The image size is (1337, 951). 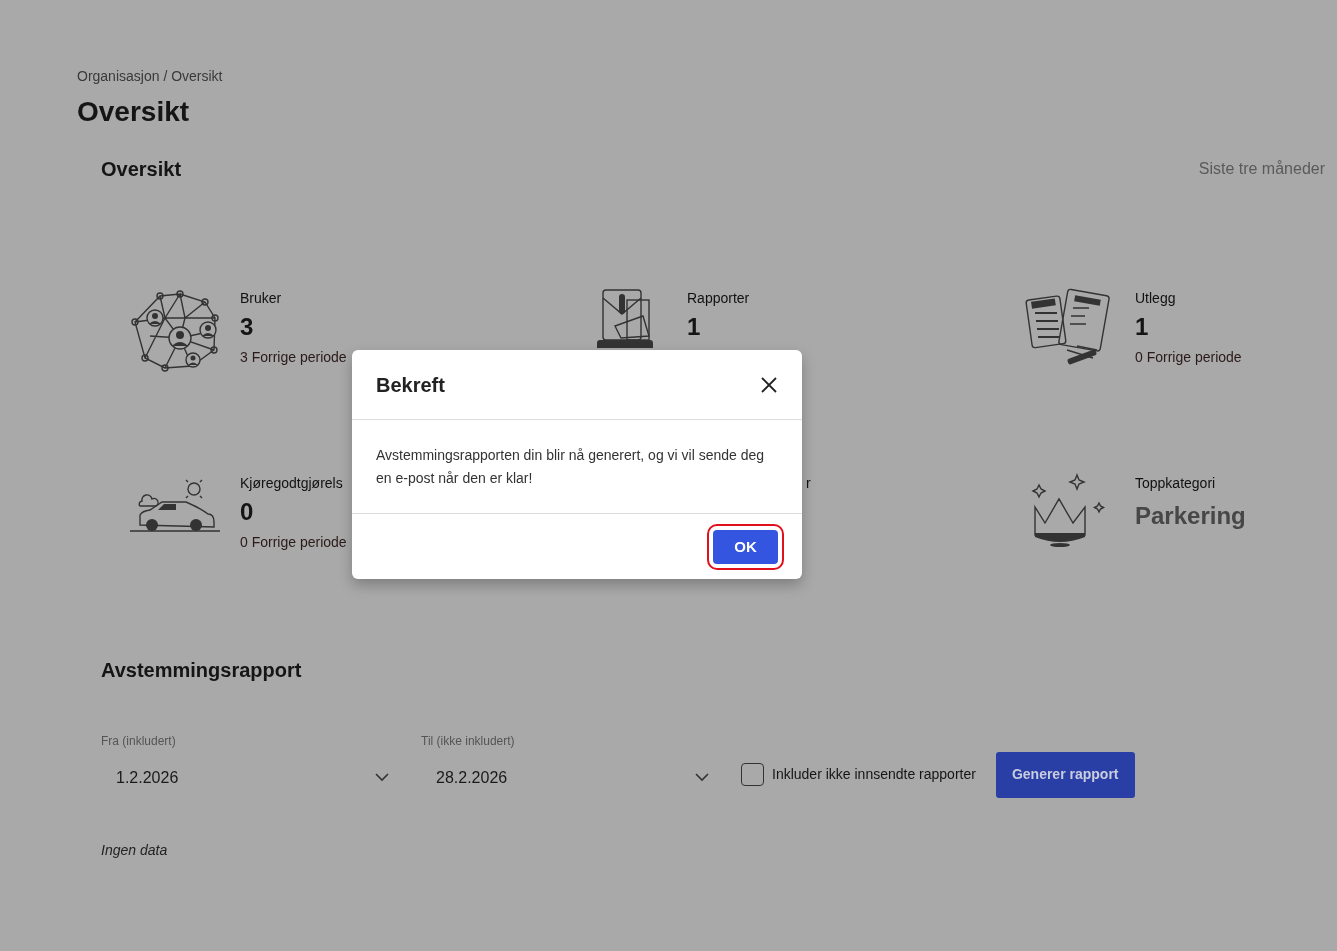 What do you see at coordinates (261, 298) in the screenshot?
I see `stat-label: Bruker` at bounding box center [261, 298].